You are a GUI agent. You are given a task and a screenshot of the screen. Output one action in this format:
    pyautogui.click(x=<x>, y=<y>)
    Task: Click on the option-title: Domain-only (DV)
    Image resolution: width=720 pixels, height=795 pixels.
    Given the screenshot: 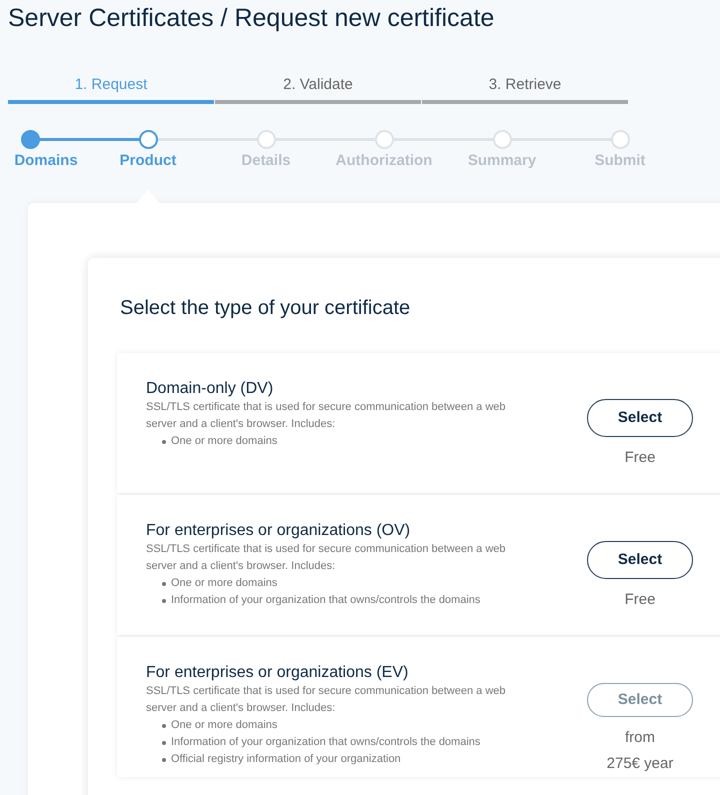 What is the action you would take?
    pyautogui.click(x=210, y=389)
    